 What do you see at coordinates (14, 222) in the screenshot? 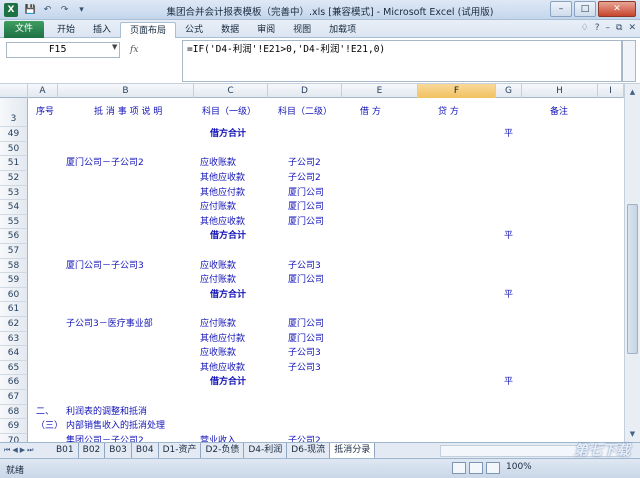
I see `row-number: 55` at bounding box center [14, 222].